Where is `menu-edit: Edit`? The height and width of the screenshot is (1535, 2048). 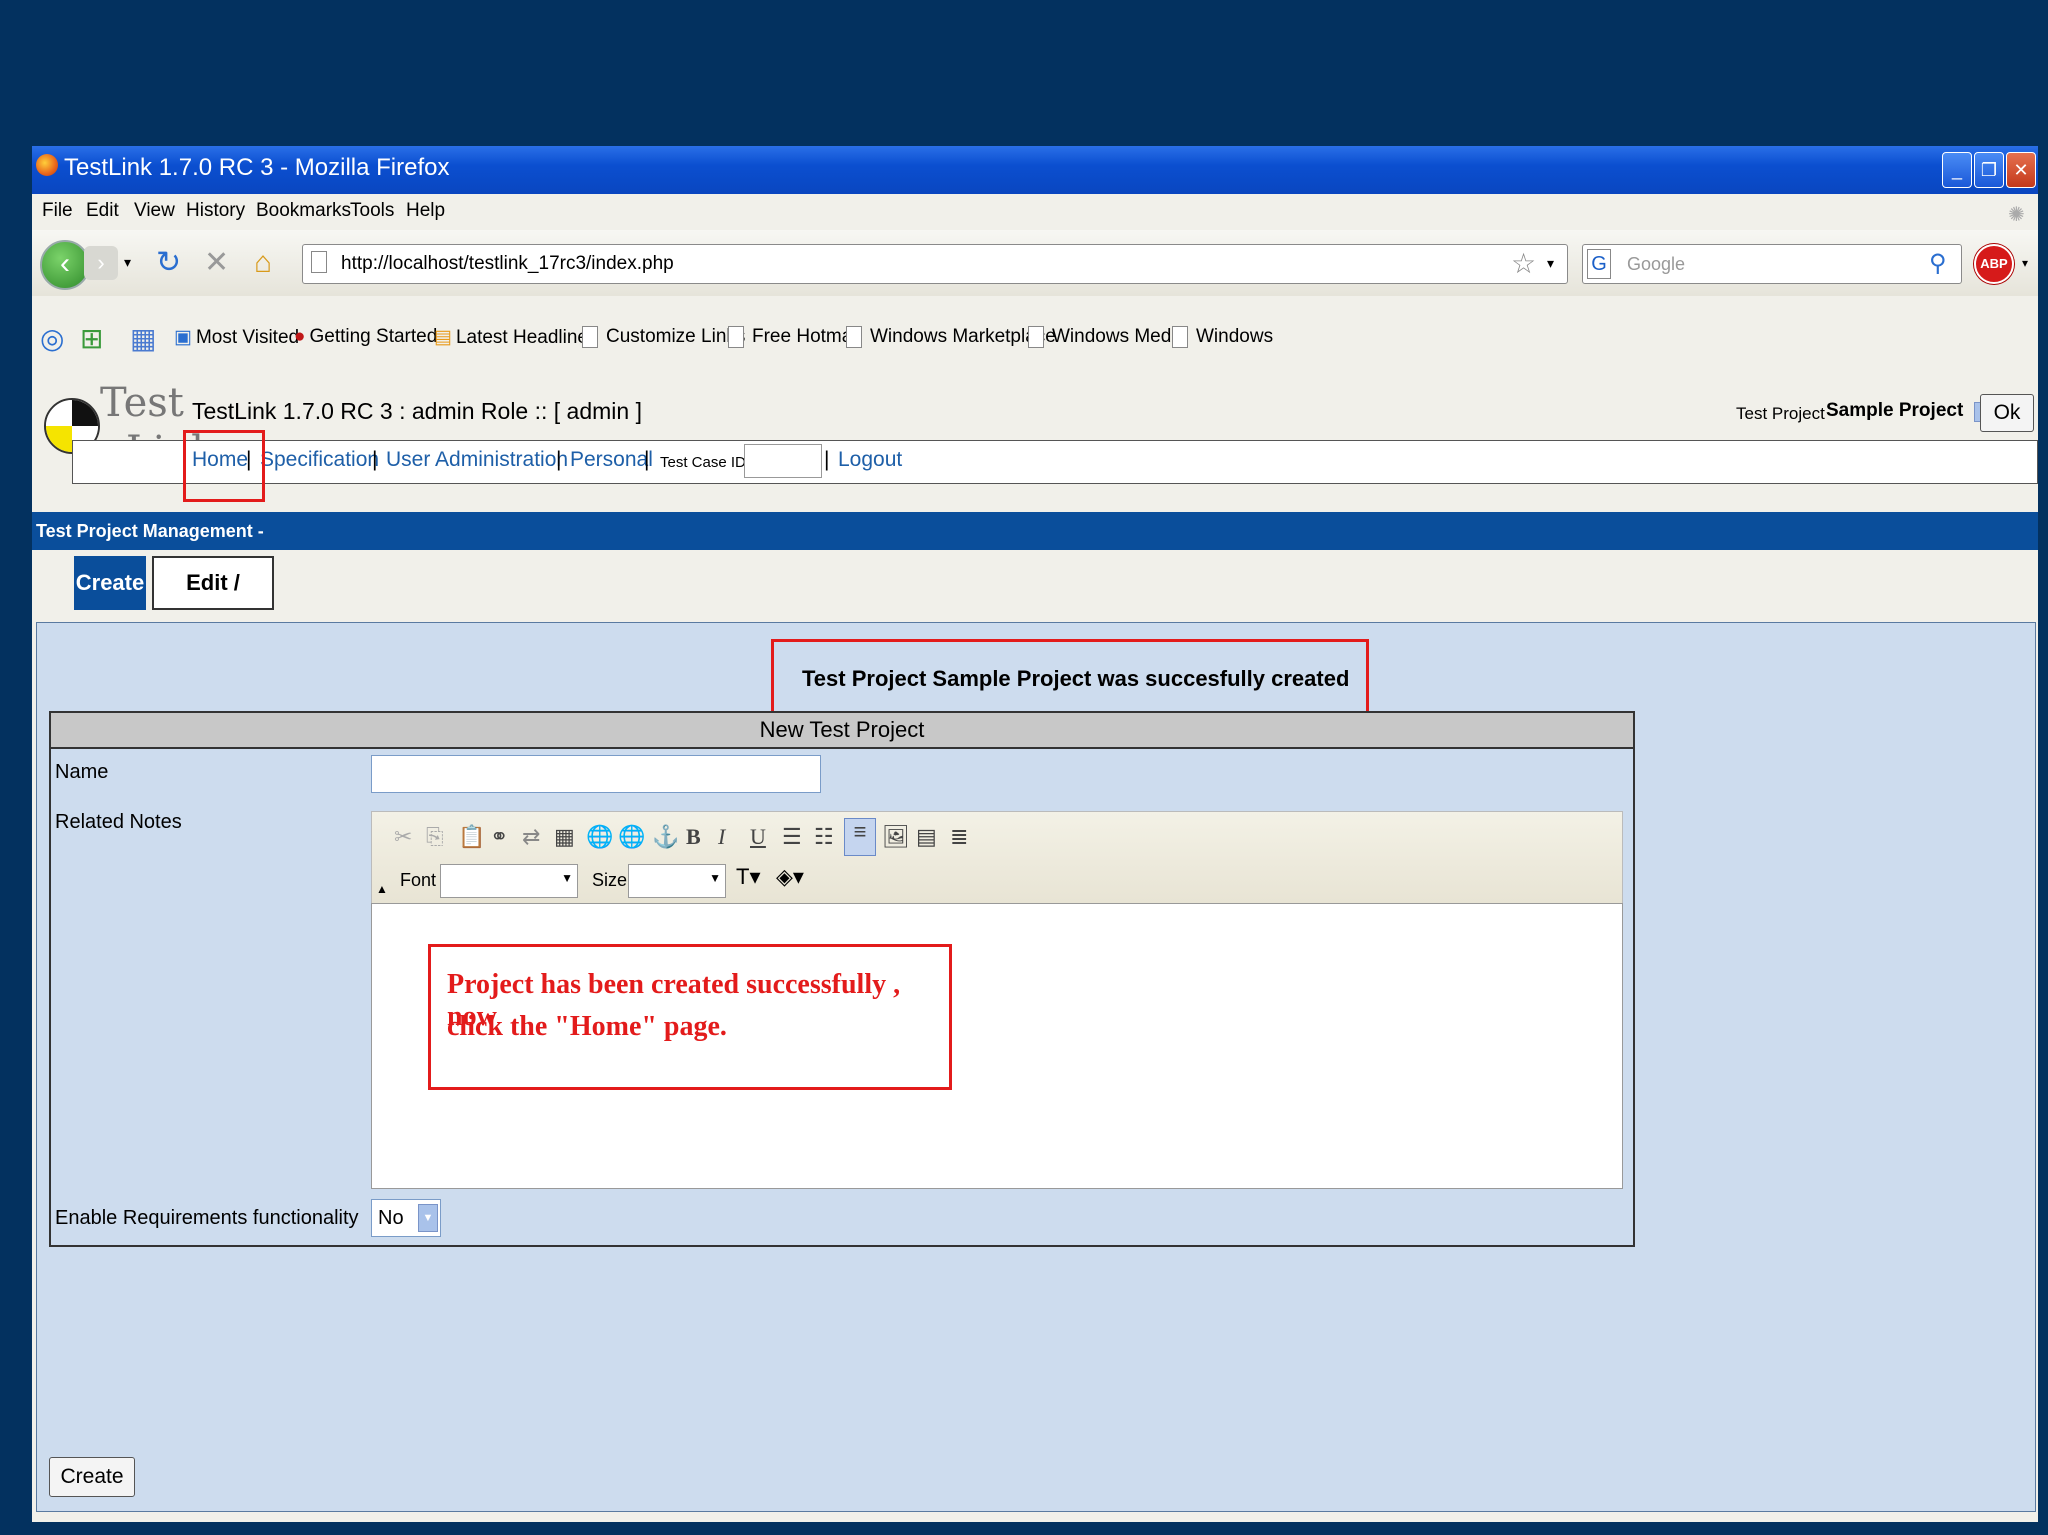 menu-edit: Edit is located at coordinates (102, 211).